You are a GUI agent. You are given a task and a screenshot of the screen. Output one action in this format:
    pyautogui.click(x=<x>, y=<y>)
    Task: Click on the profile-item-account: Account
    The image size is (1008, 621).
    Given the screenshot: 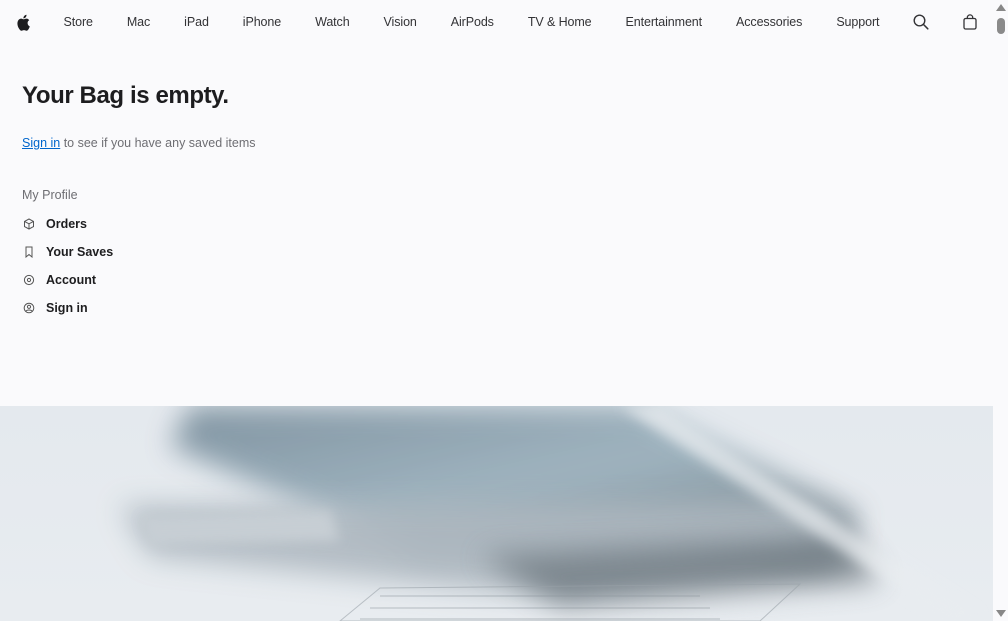 What is the action you would take?
    pyautogui.click(x=67, y=280)
    